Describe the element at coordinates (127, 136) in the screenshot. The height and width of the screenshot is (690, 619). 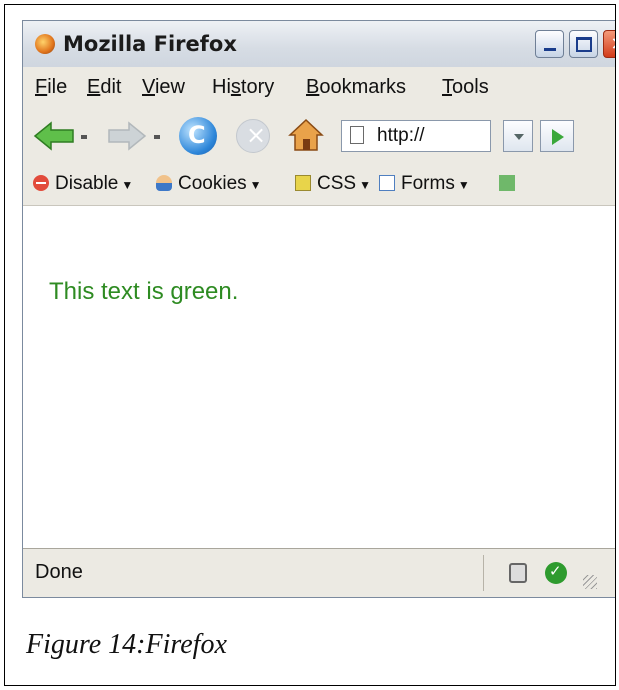
I see `forward-arrow-icon` at that location.